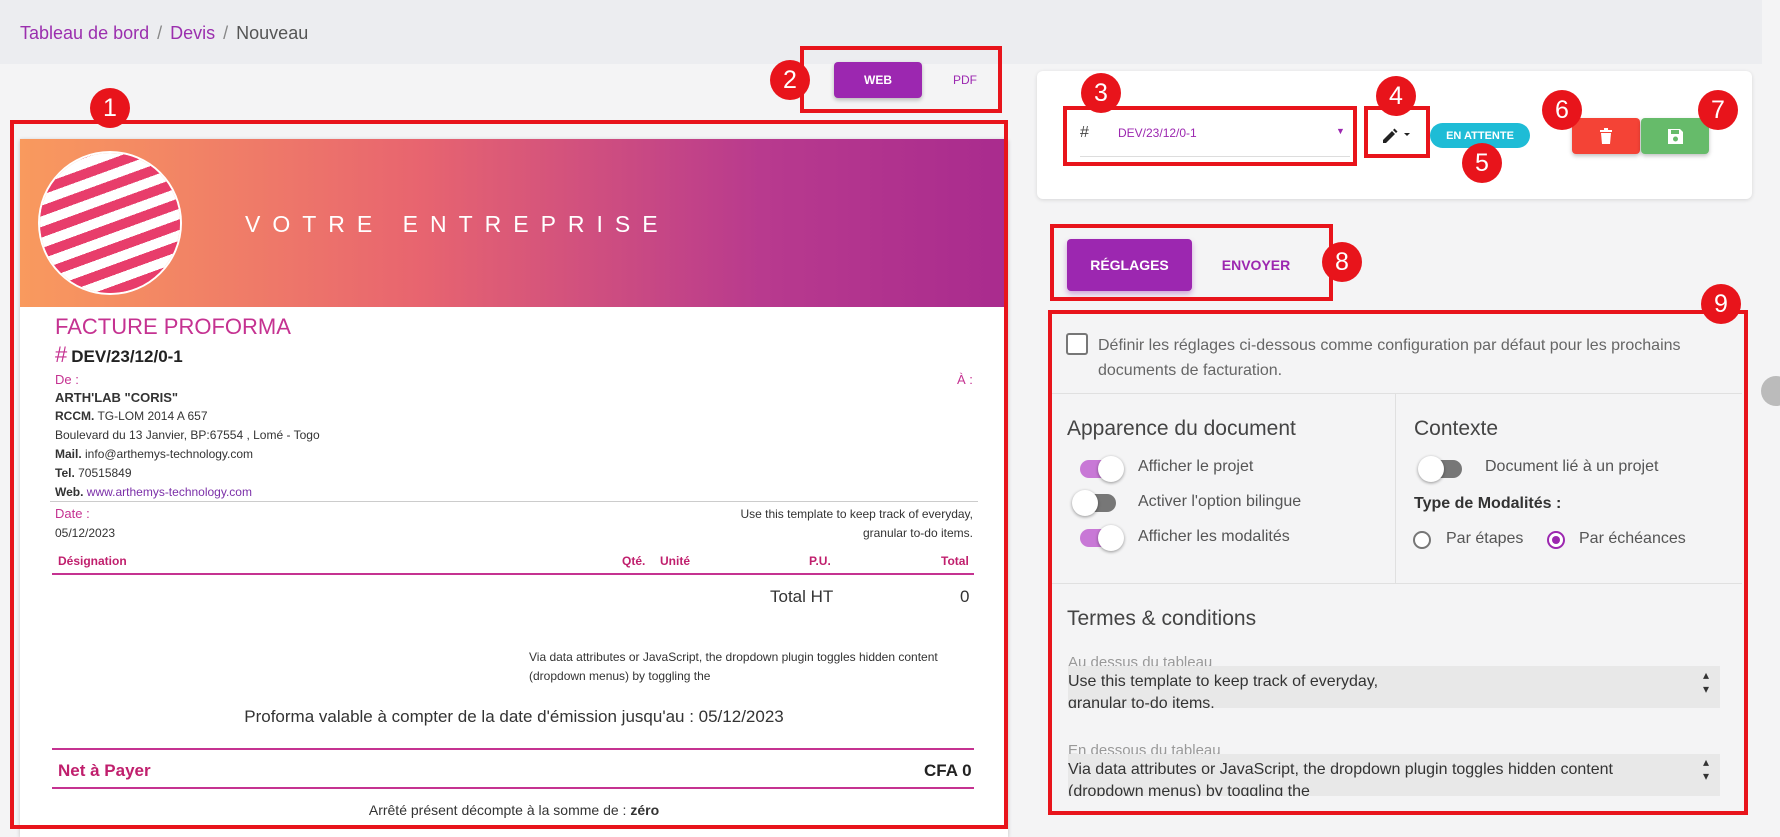 This screenshot has height=837, width=1780. I want to click on annotation-badge-1: 1, so click(110, 108).